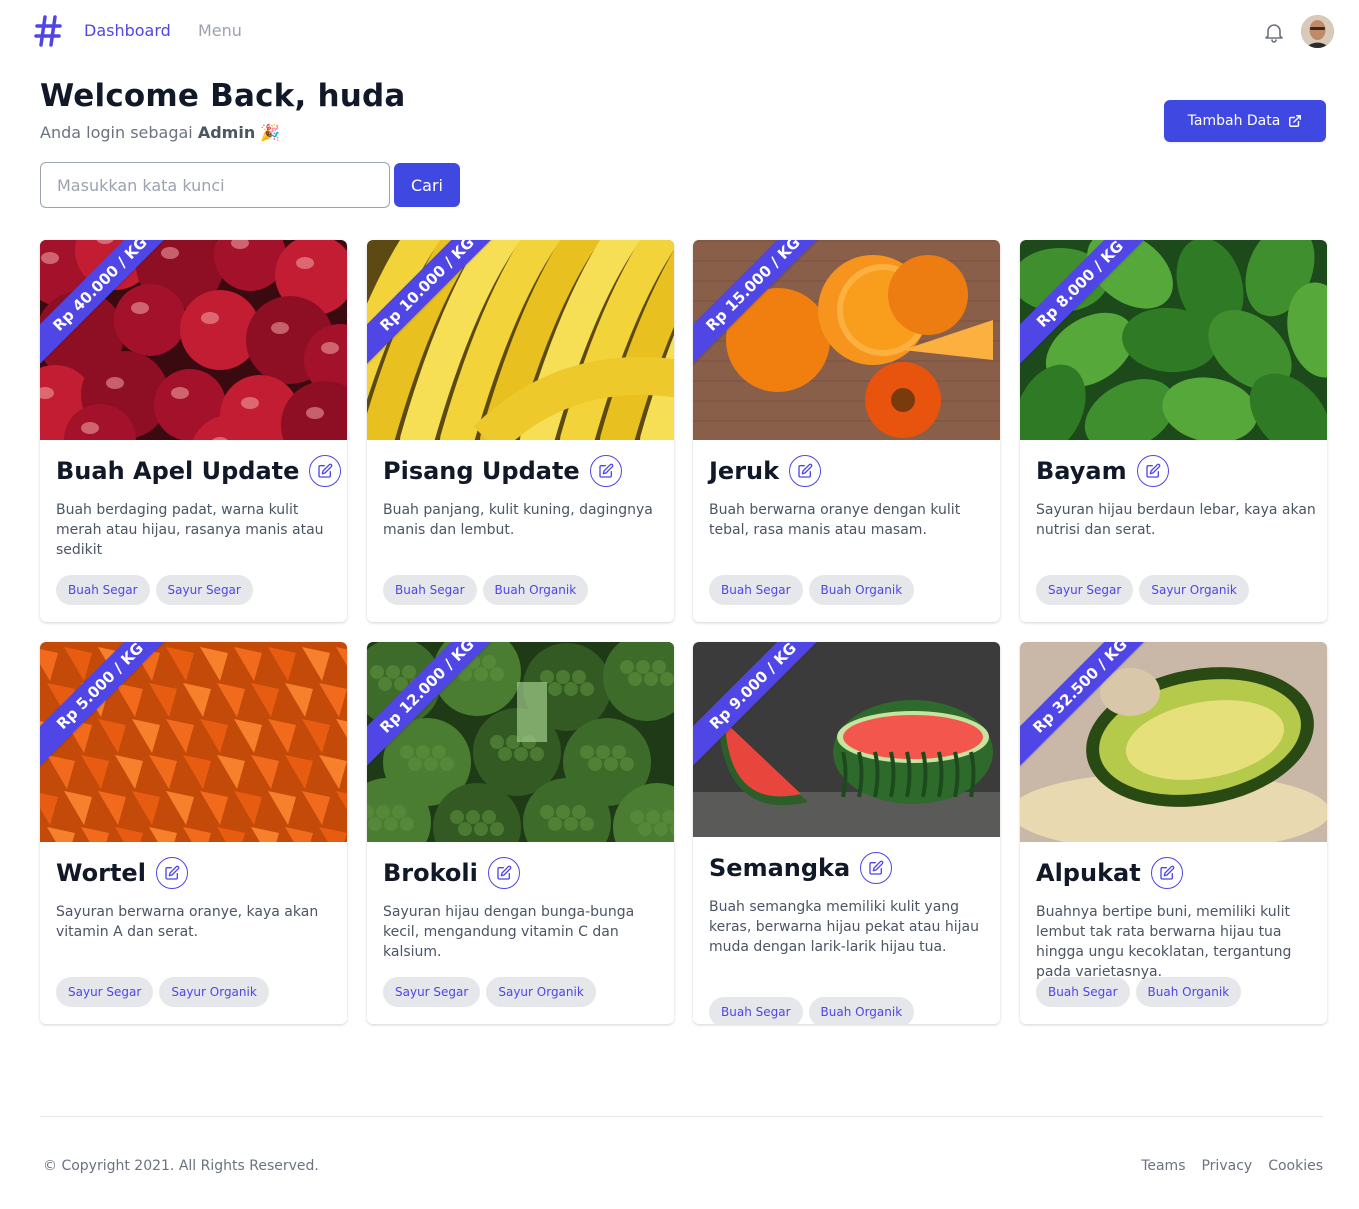 Image resolution: width=1359 pixels, height=1209 pixels. I want to click on footer-link-teams: Teams, so click(1163, 1166).